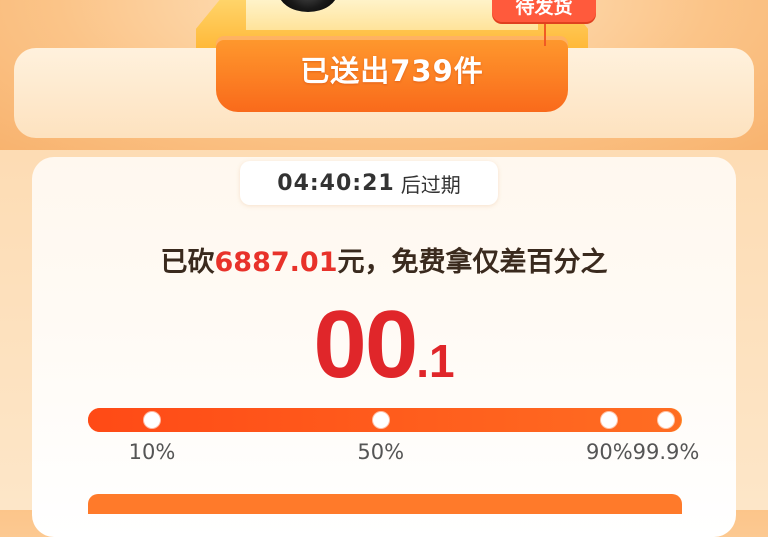 The width and height of the screenshot is (768, 537). Describe the element at coordinates (544, 11) in the screenshot. I see `status-badge: 待发货` at that location.